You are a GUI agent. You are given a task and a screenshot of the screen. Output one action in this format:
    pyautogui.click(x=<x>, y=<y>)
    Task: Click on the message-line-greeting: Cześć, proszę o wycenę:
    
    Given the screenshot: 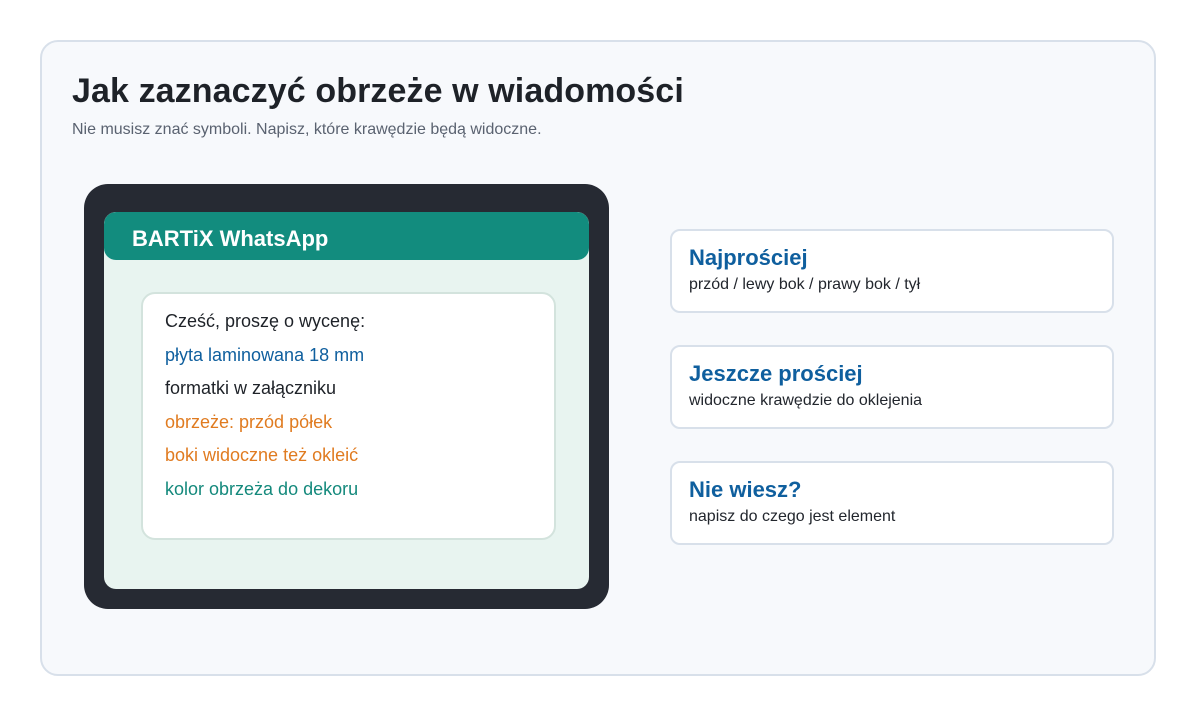 What is the action you would take?
    pyautogui.click(x=265, y=321)
    